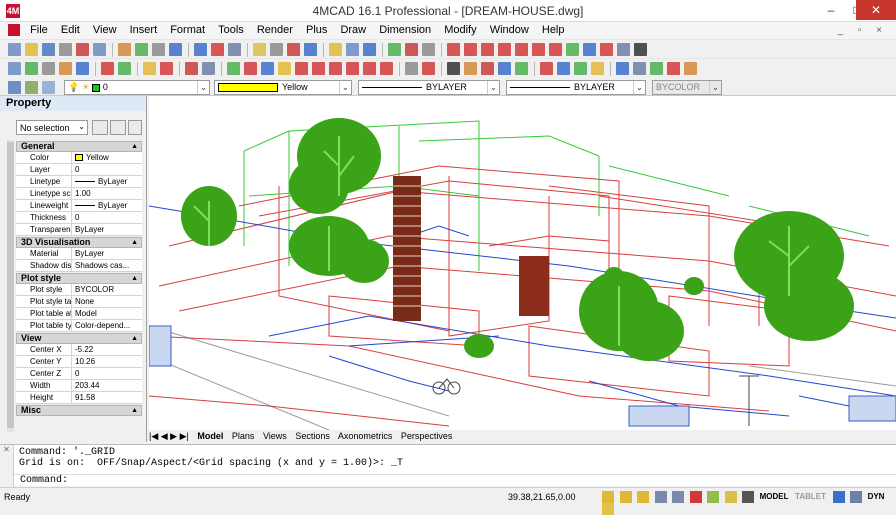  Describe the element at coordinates (107, 349) in the screenshot. I see `property-value: -5.22` at that location.